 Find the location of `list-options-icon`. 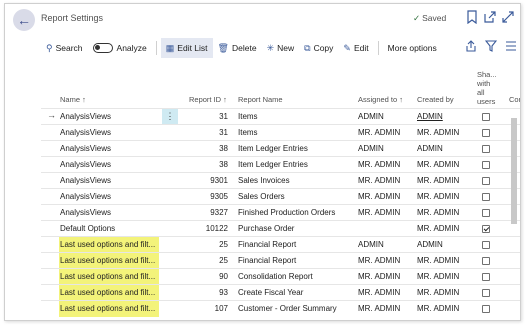

list-options-icon is located at coordinates (511, 46).